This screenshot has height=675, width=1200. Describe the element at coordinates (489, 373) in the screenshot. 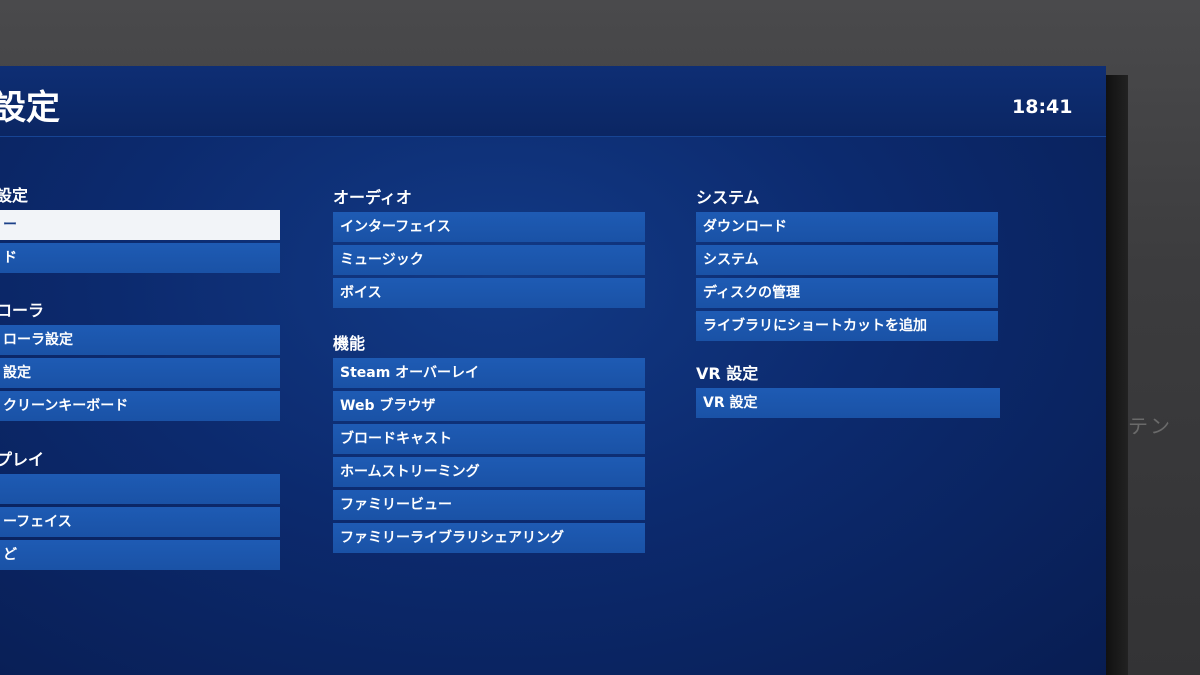

I see `menu-item-steam-overlay: Steam オーバーレイ` at that location.